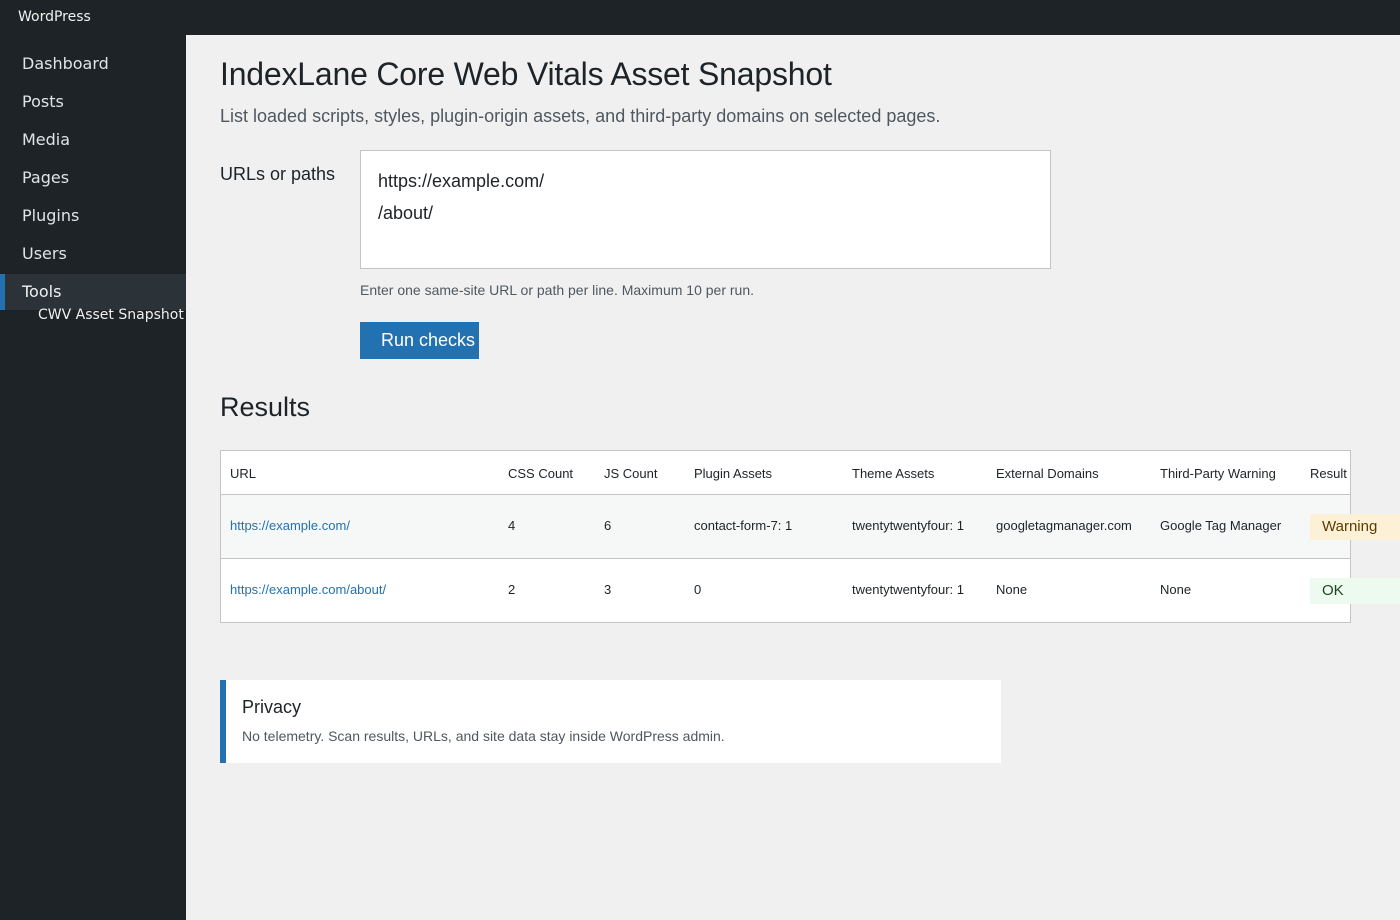 This screenshot has height=920, width=1400. What do you see at coordinates (419, 340) in the screenshot?
I see `run-checks-button: Run checks` at bounding box center [419, 340].